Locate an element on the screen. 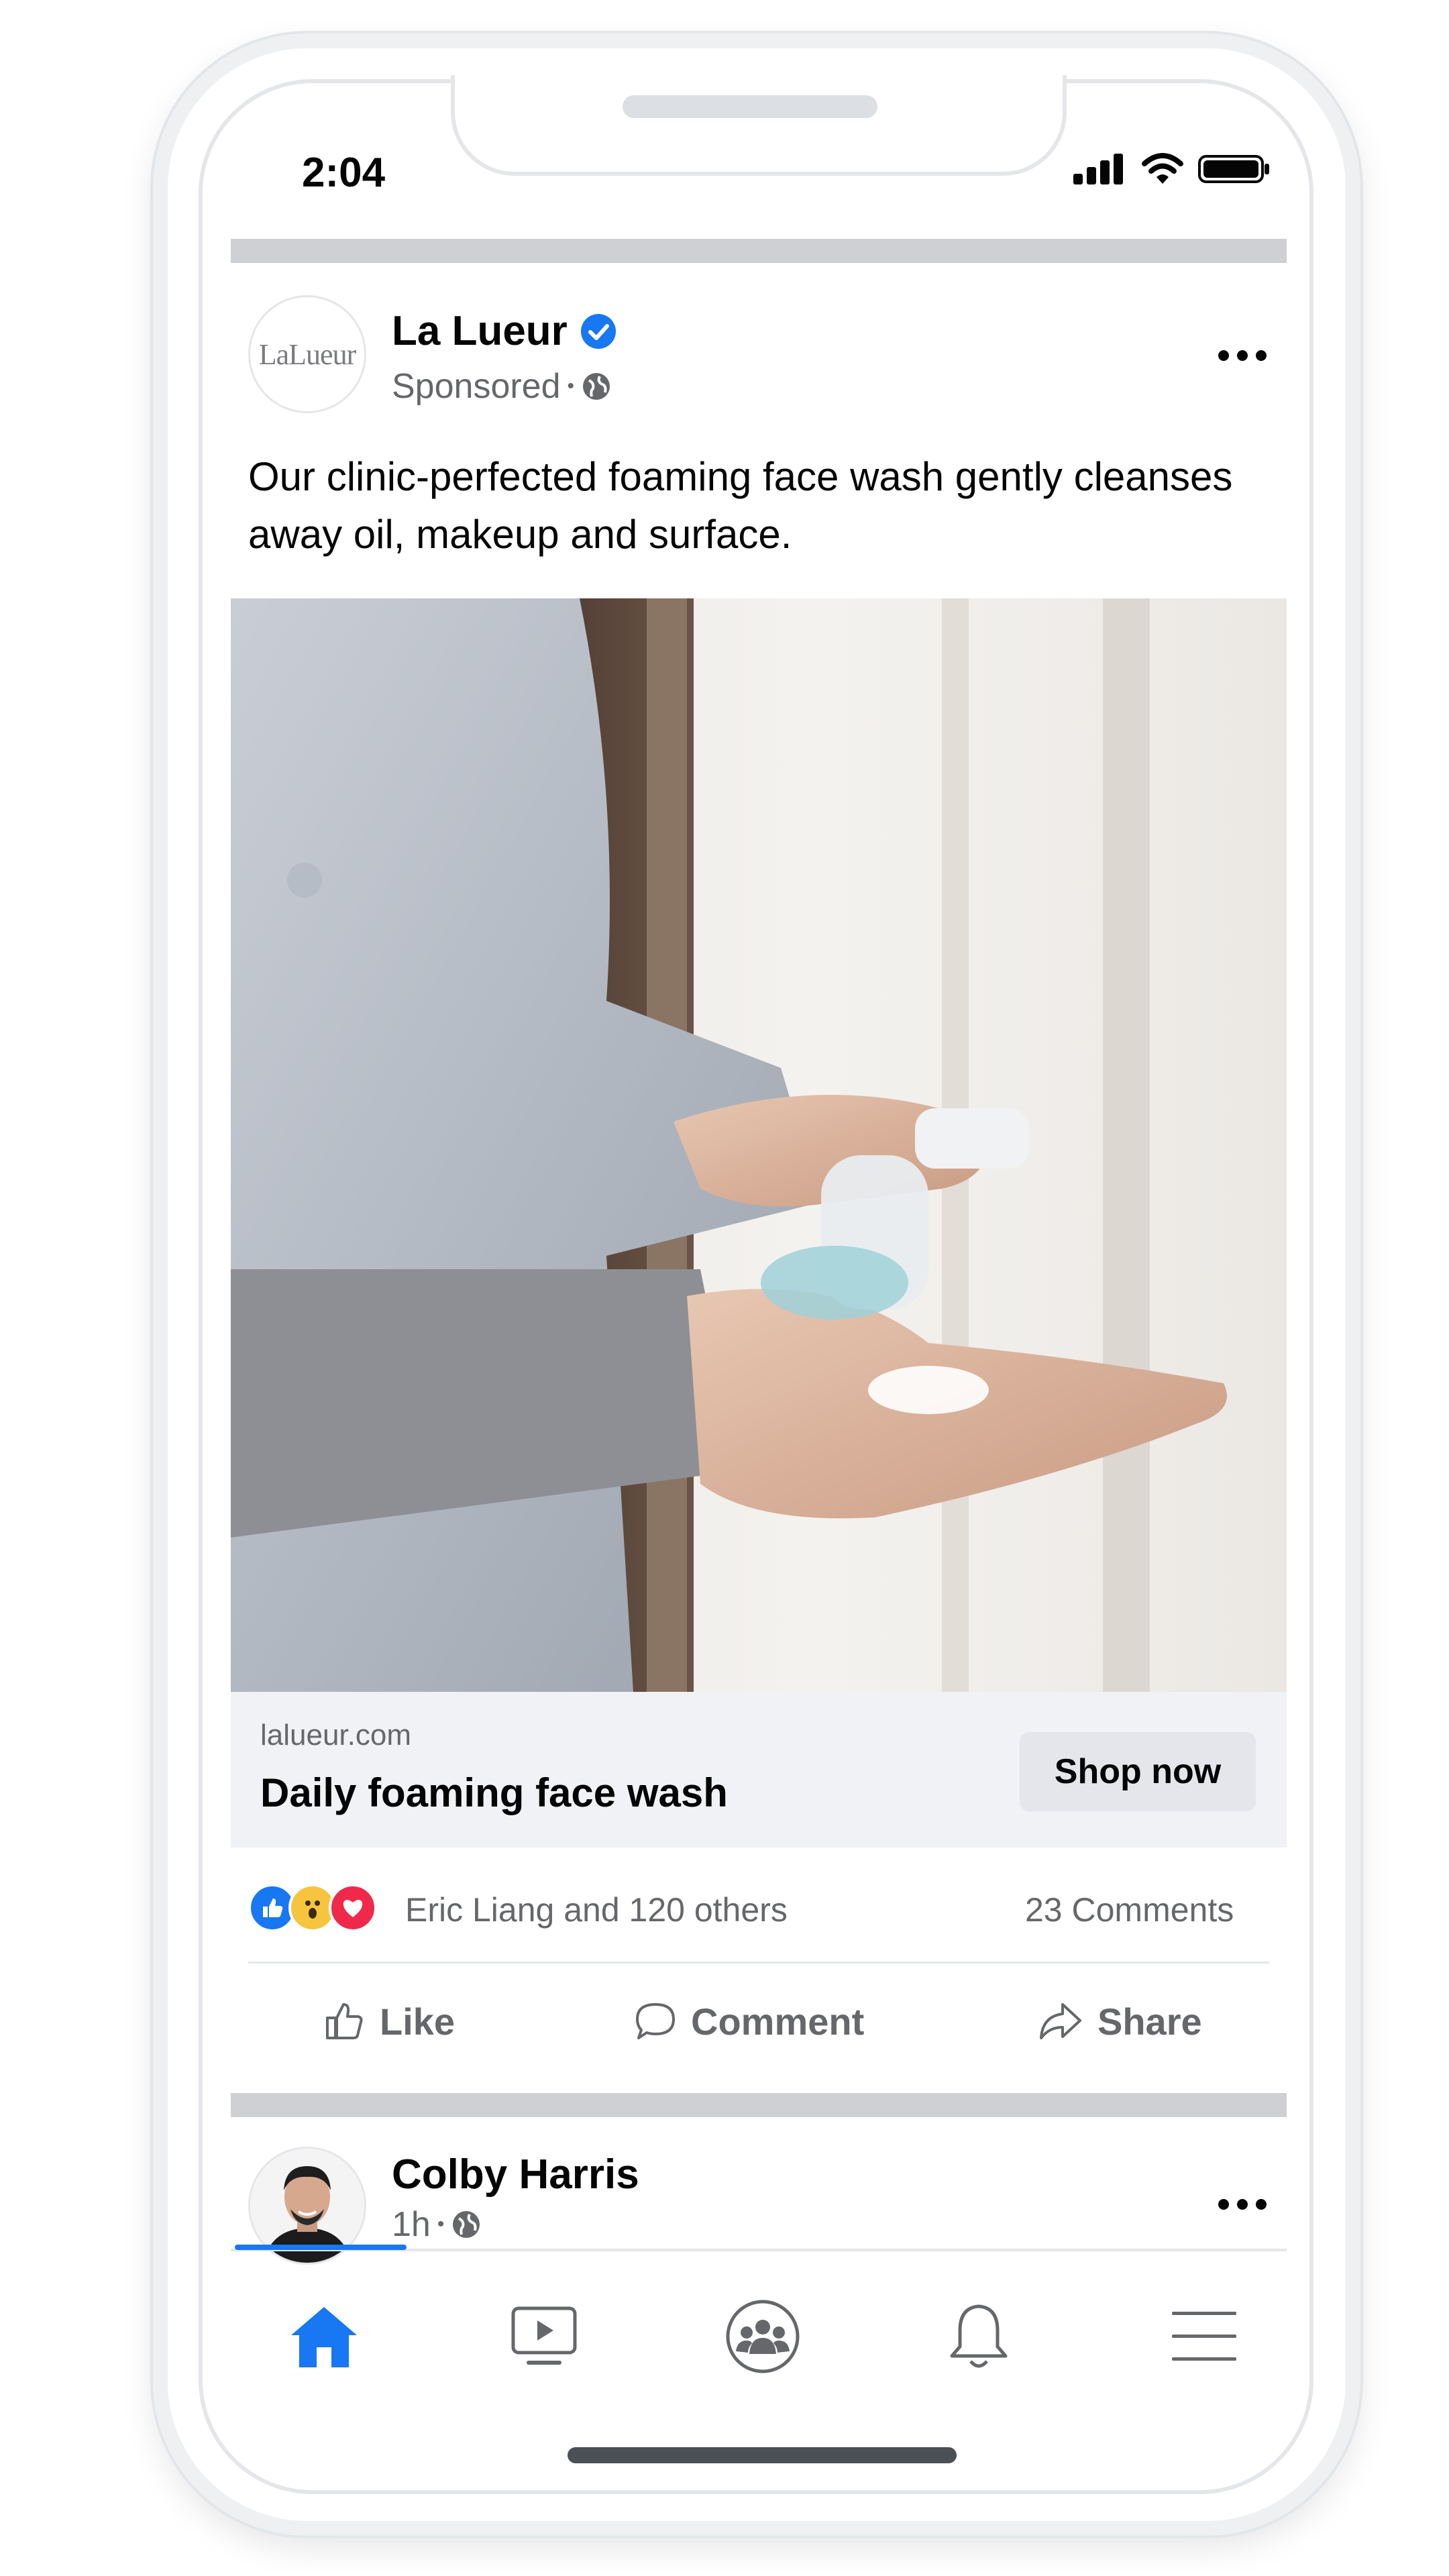 The width and height of the screenshot is (1449, 2576). author-post-meta: 1h • is located at coordinates (437, 2224).